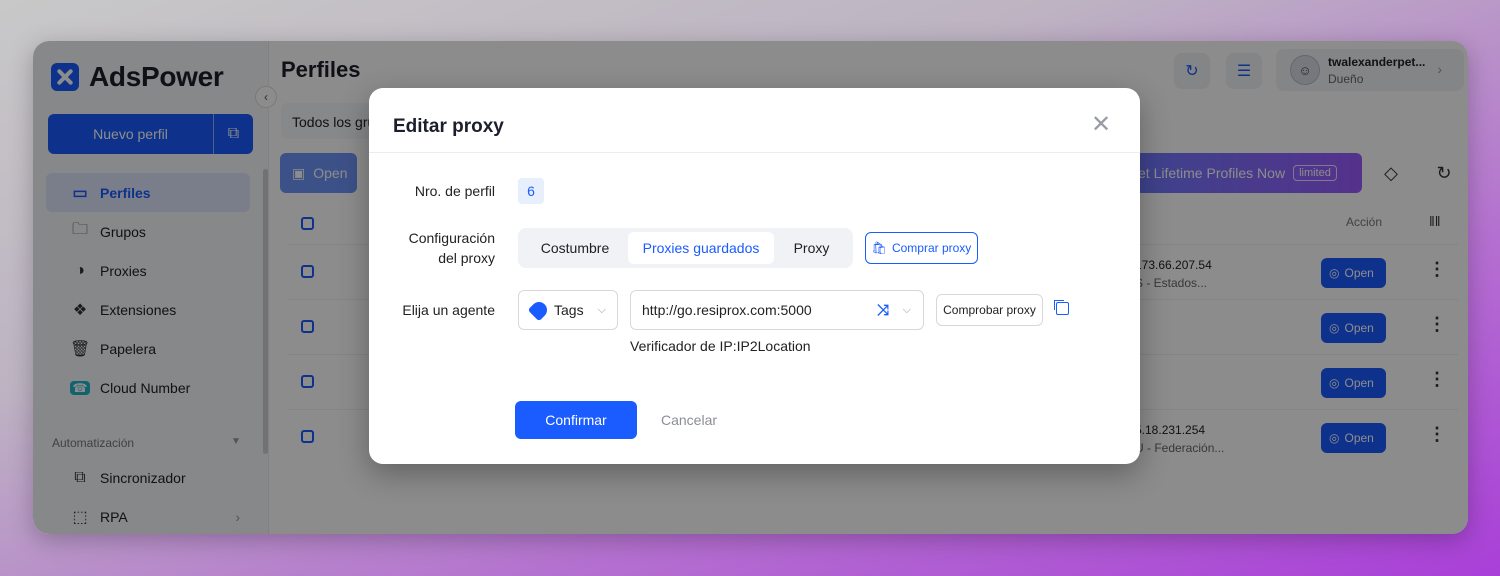 This screenshot has height=576, width=1500. Describe the element at coordinates (879, 248) in the screenshot. I see `shopping-bag-icon: 🛍` at that location.